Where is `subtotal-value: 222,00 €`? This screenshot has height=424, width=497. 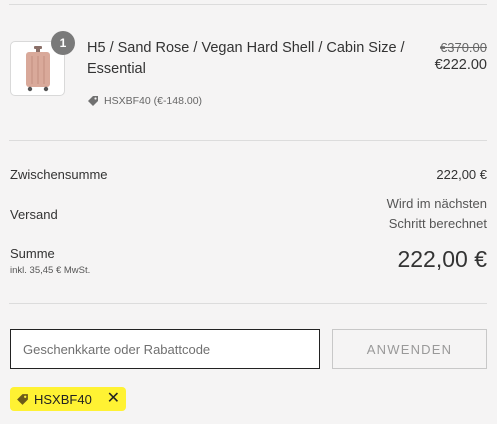 subtotal-value: 222,00 € is located at coordinates (461, 174).